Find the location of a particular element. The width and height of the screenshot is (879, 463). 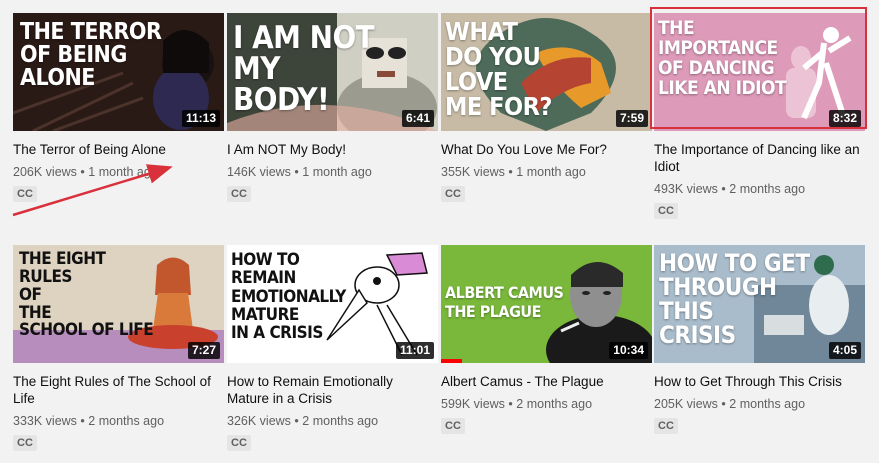

thumbnail-title-text: HOW TO GET THROUGH THIS CRISIS is located at coordinates (734, 299).